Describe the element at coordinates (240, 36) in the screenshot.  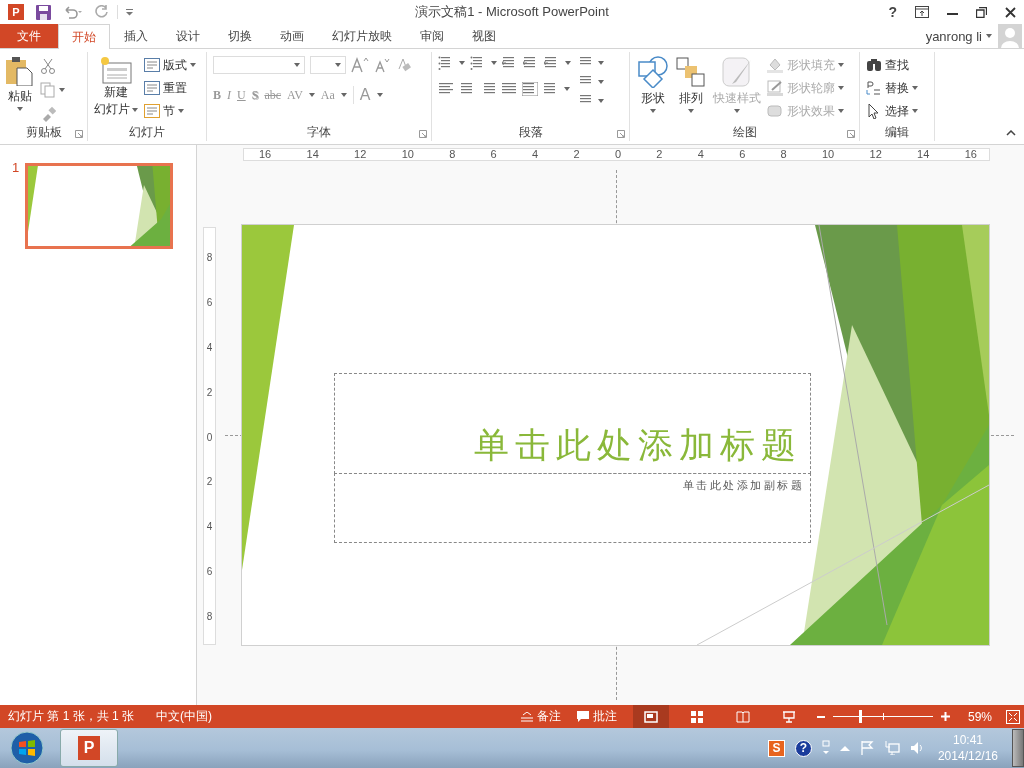
I see `ribbon-tab: 切换` at that location.